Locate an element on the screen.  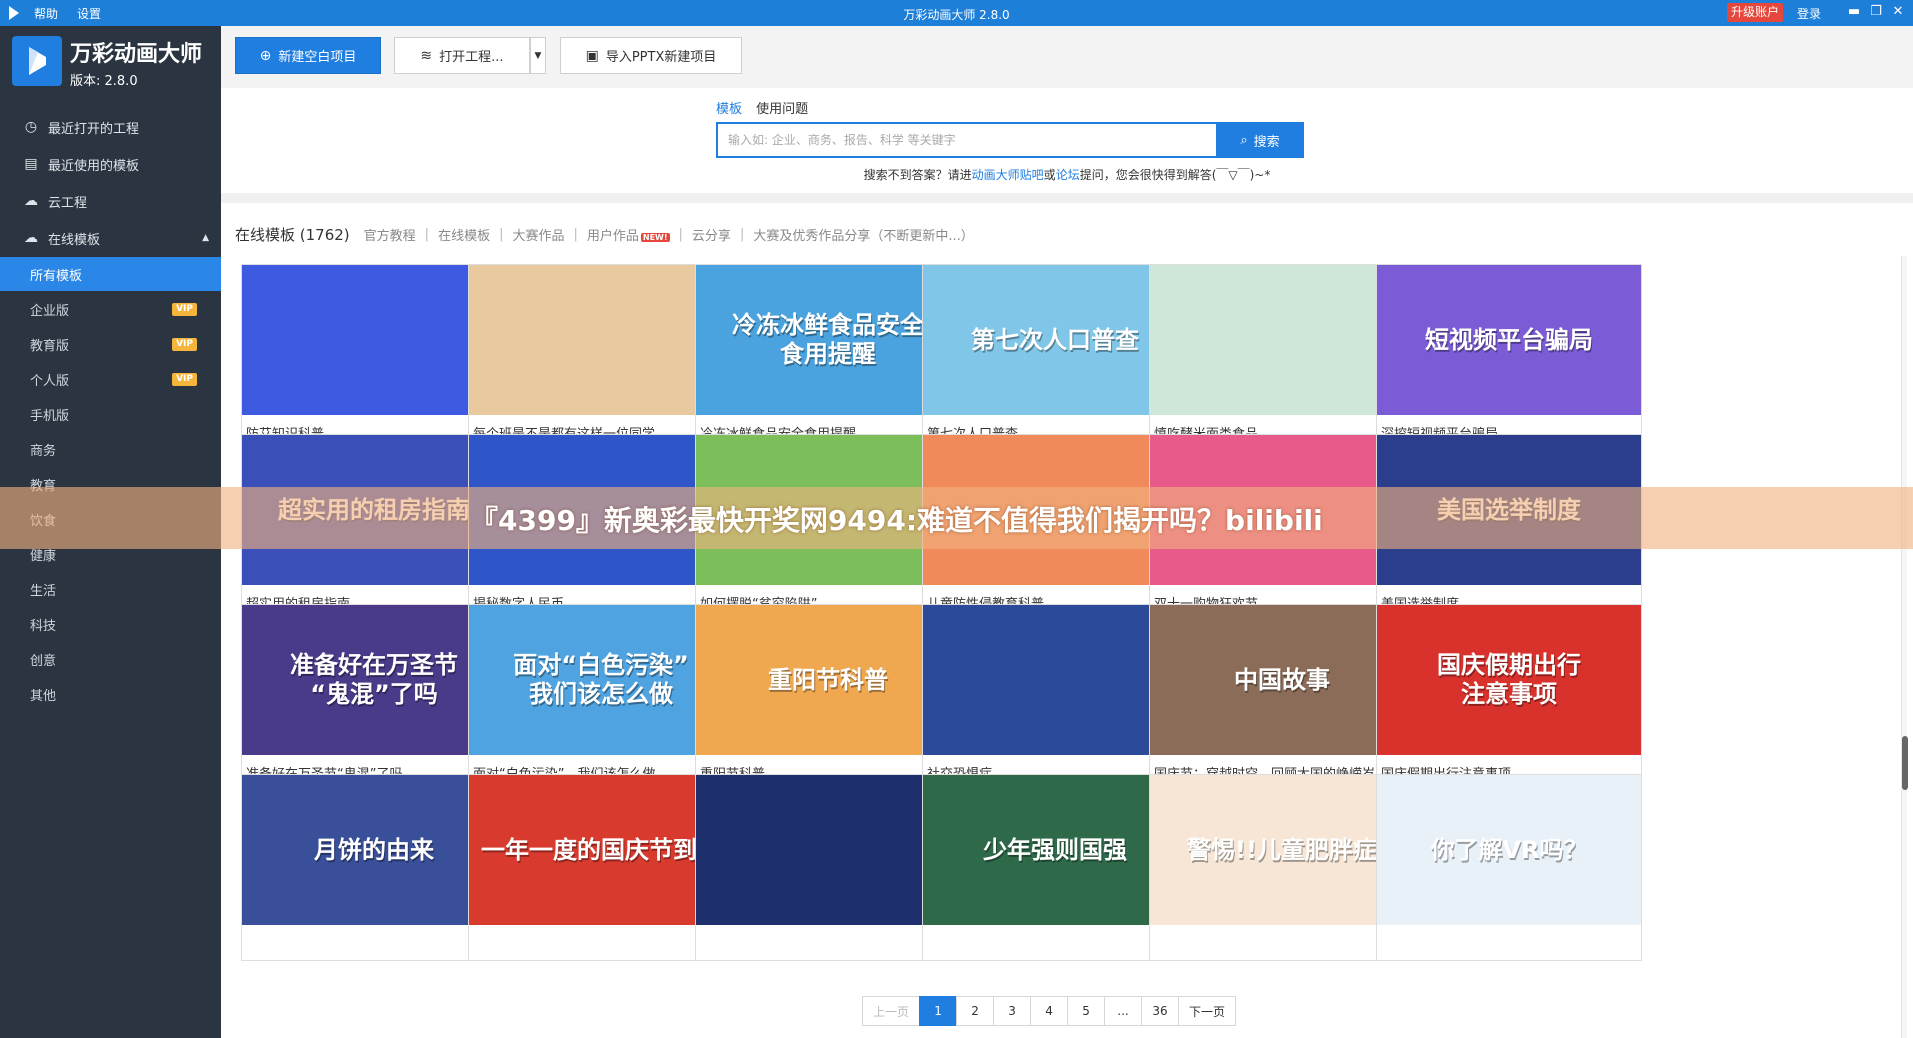
thumbnail-title: 面对“白色污染” 我们该怎么做 is located at coordinates (601, 679).